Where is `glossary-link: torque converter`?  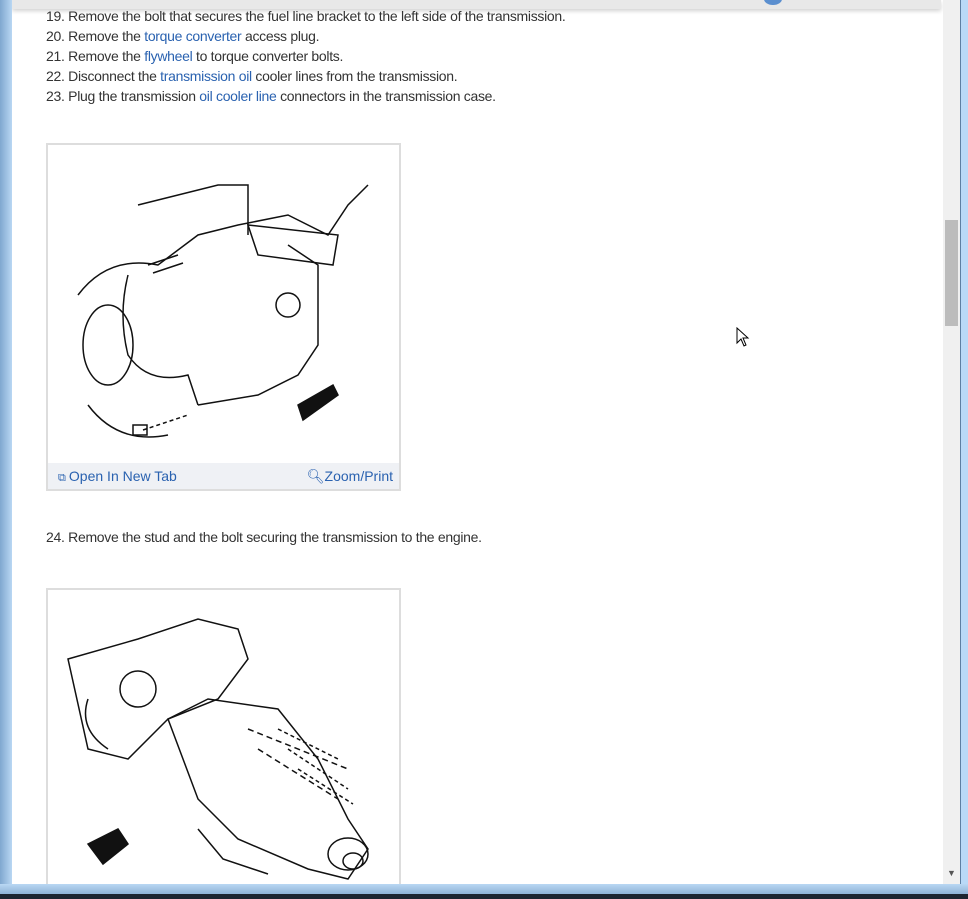
glossary-link: torque converter is located at coordinates (192, 36).